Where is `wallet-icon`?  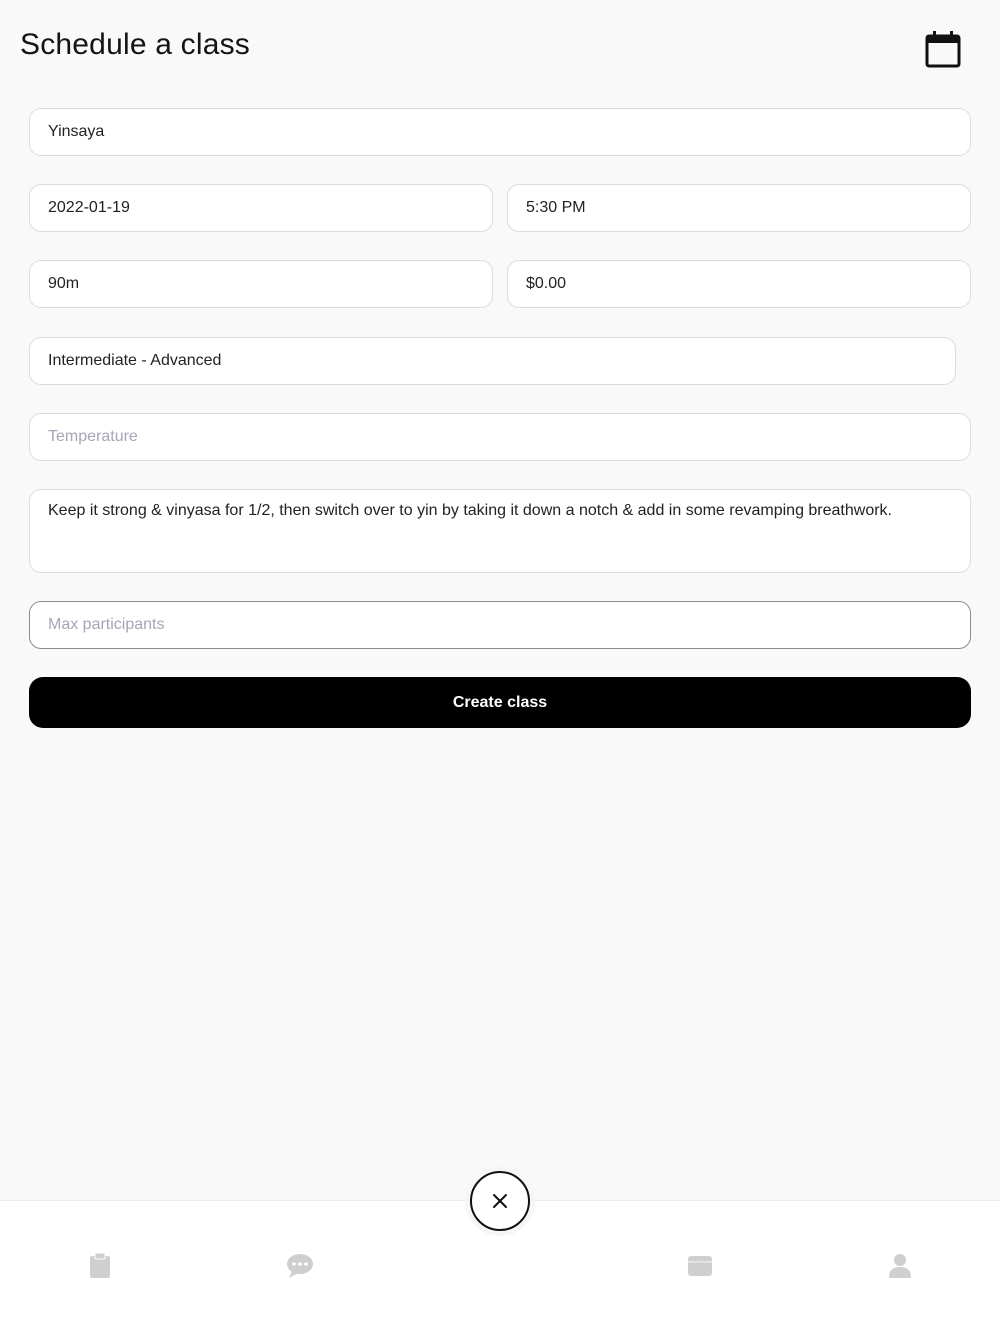 wallet-icon is located at coordinates (700, 1266).